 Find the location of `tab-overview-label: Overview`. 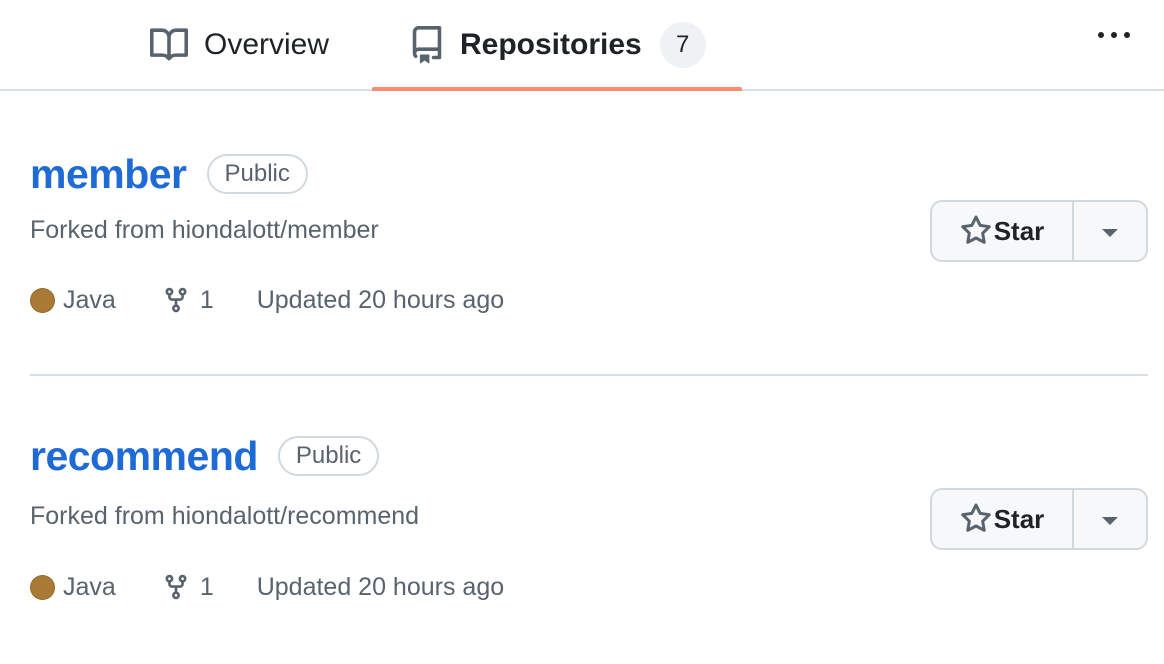

tab-overview-label: Overview is located at coordinates (267, 44).